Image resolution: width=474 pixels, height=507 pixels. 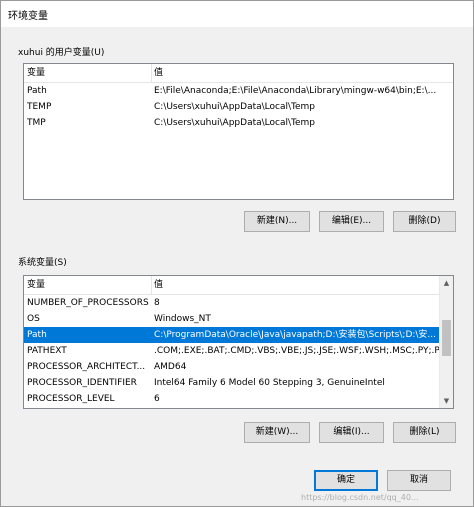 I want to click on scroll-up-icon: ▲, so click(x=446, y=283).